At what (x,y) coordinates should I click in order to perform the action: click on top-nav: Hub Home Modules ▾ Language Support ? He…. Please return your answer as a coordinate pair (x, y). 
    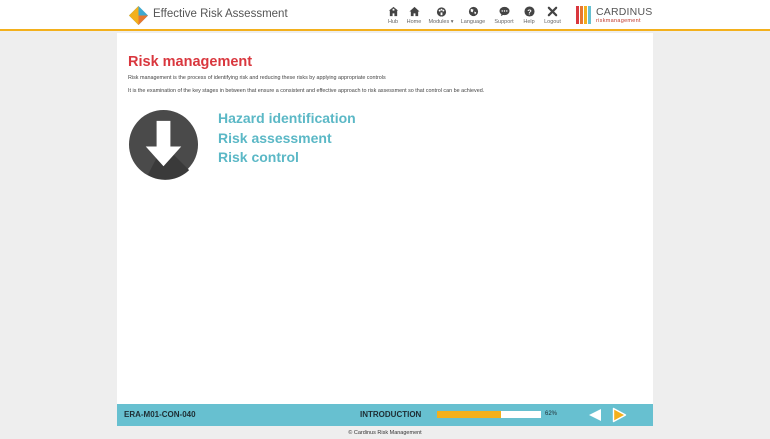
    Looking at the image, I should click on (474, 15).